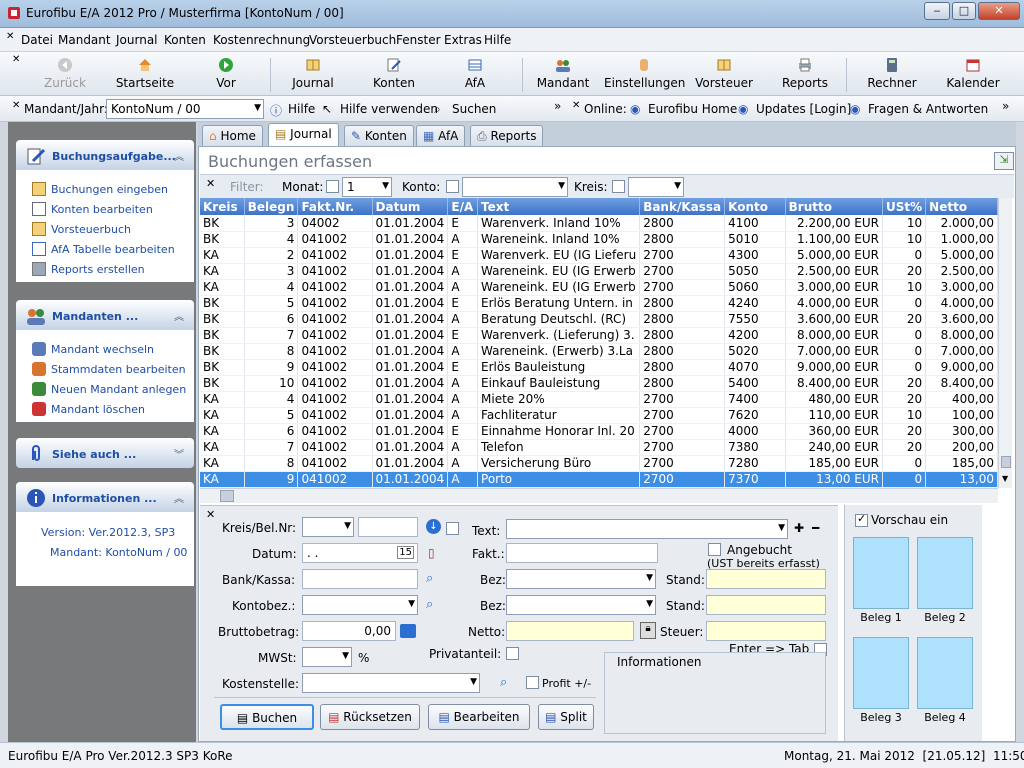  Describe the element at coordinates (93, 349) in the screenshot. I see `mandant-wechseln-link: Mandant wechseln` at that location.